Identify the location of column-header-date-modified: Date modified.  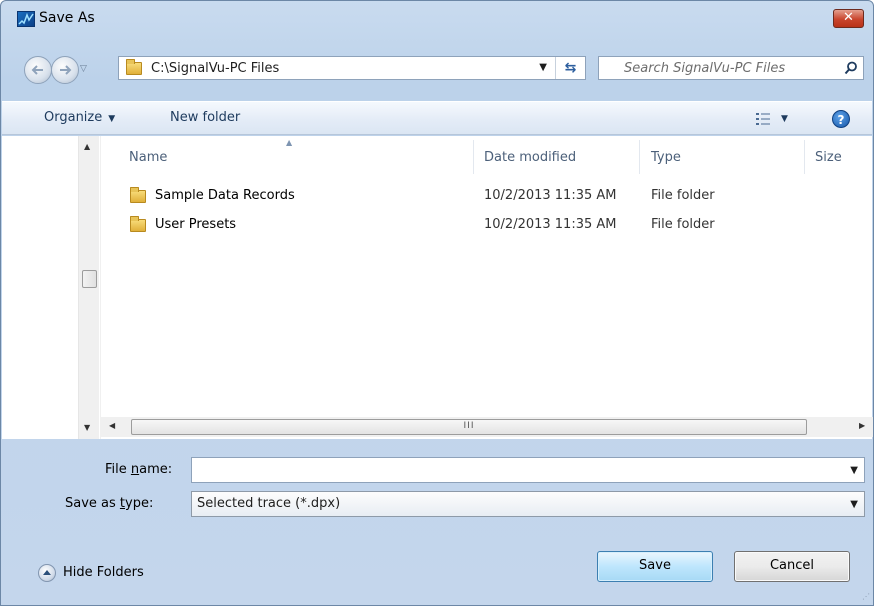
(530, 170).